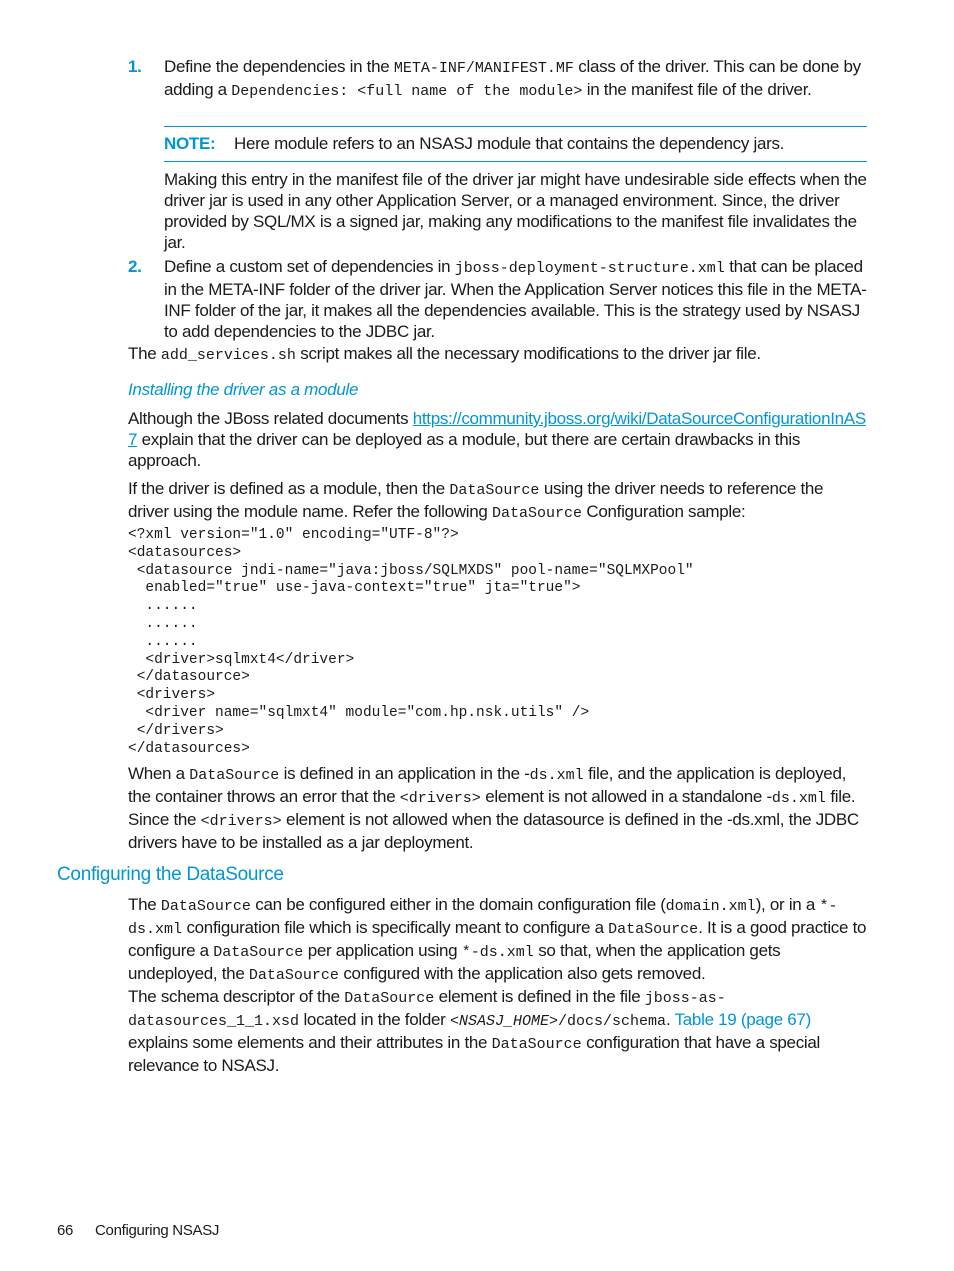  I want to click on text: per application using, so click(382, 950).